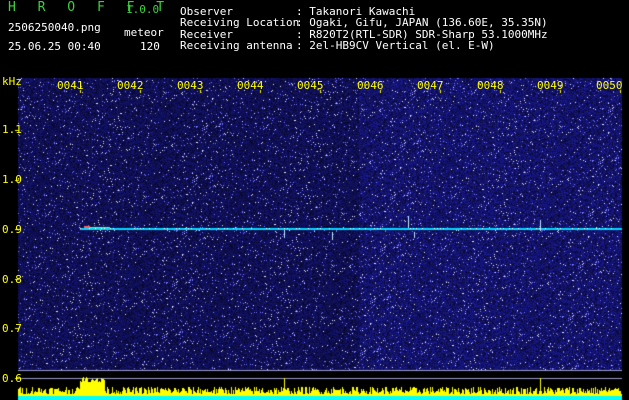 This screenshot has height=400, width=629. What do you see at coordinates (144, 32) in the screenshot?
I see `type-label: meteor` at bounding box center [144, 32].